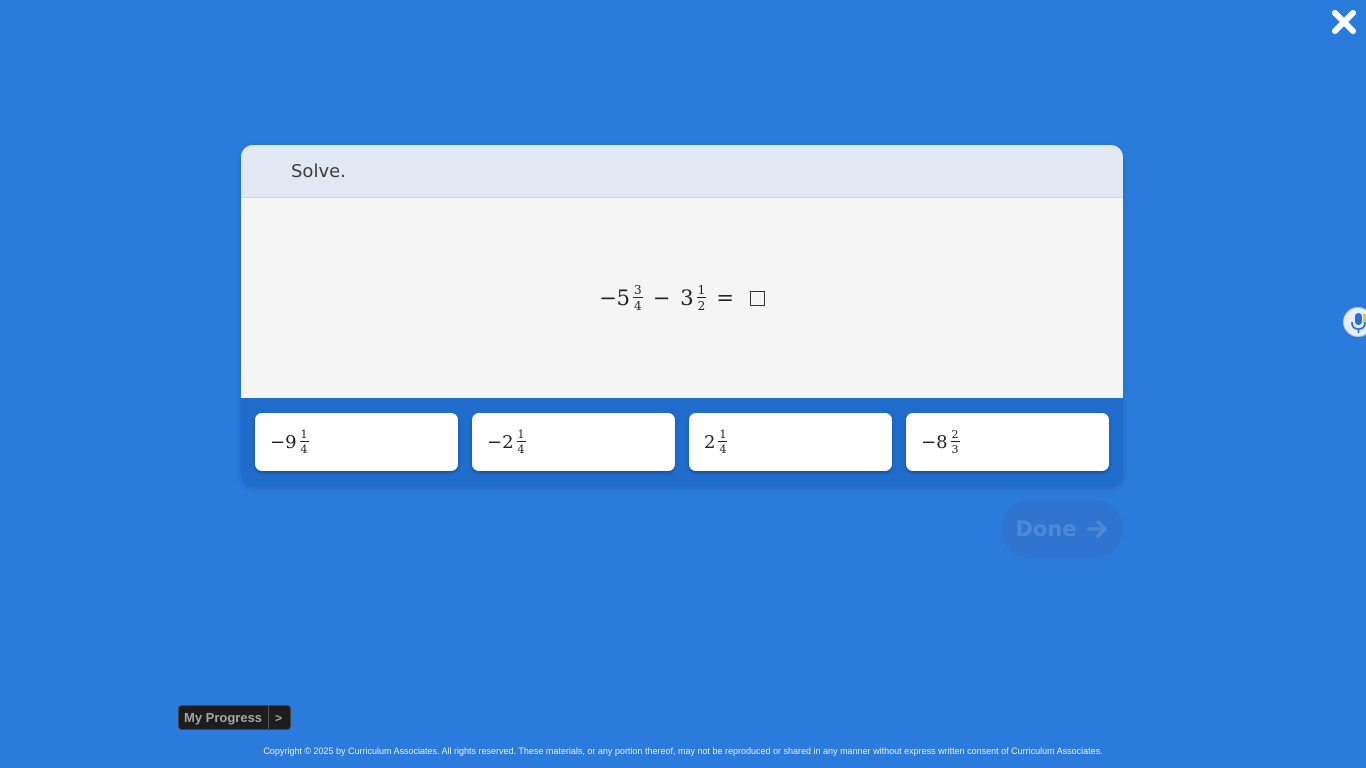 The height and width of the screenshot is (768, 1366). I want to click on equation-operator: −, so click(661, 298).